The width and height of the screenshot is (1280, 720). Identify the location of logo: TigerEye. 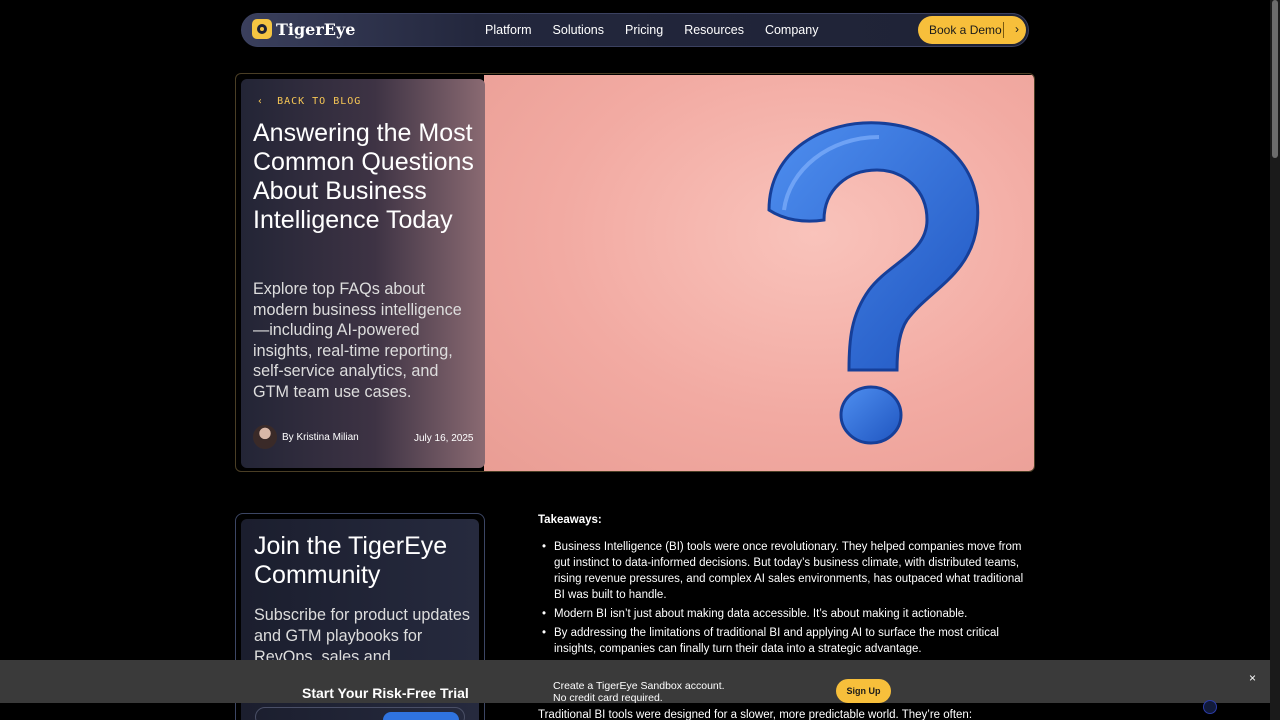
(303, 29).